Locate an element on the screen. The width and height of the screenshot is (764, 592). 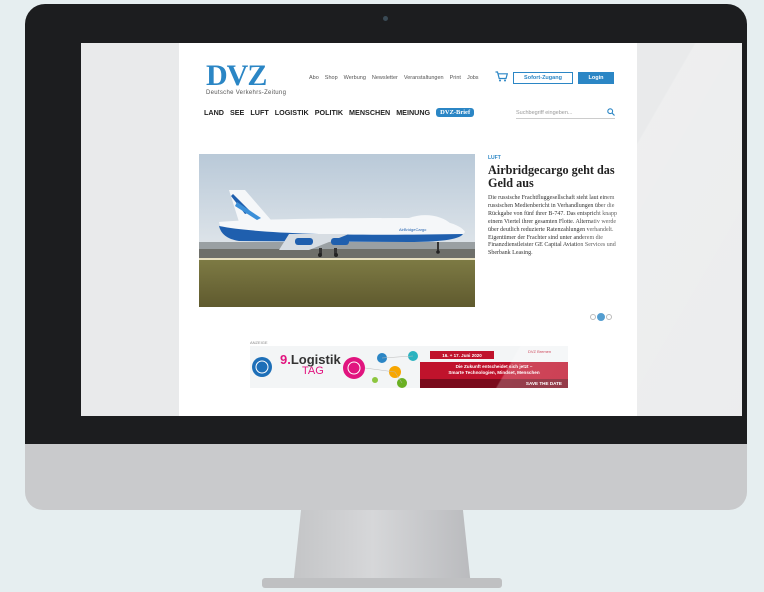
monitor-stand-base is located at coordinates (382, 583).